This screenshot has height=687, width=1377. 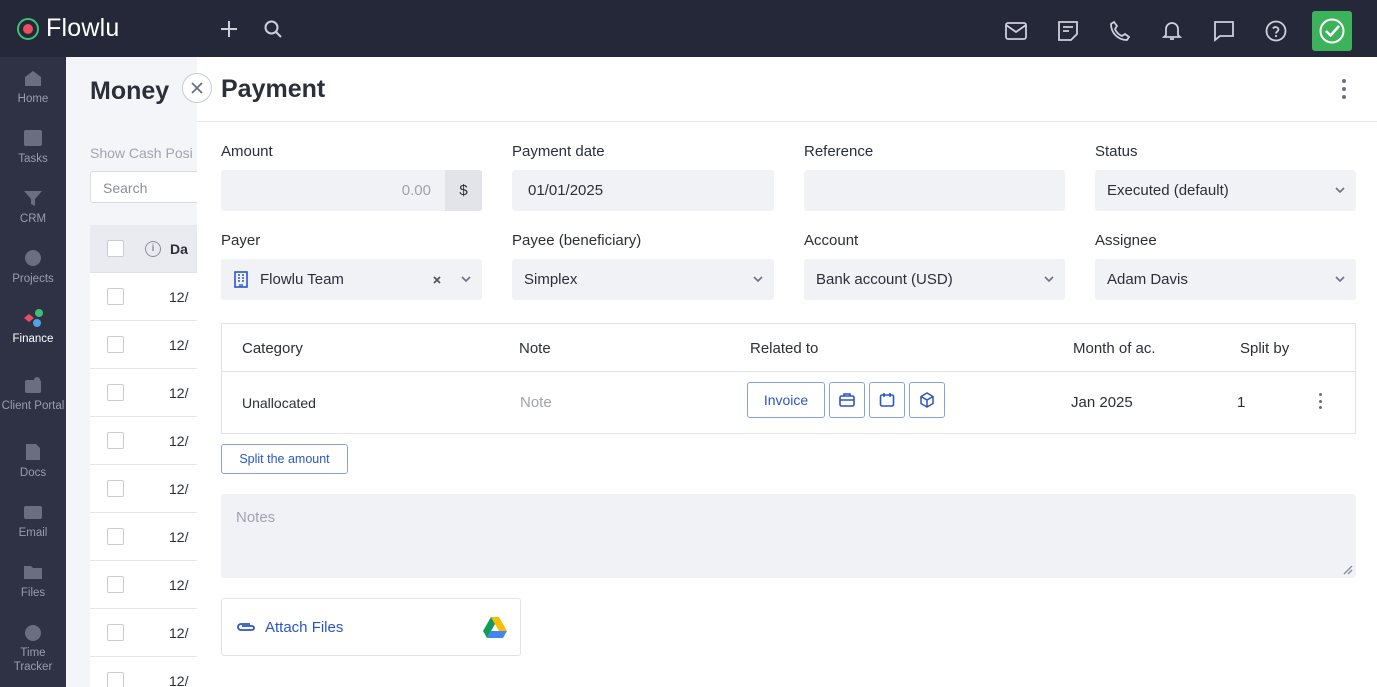 What do you see at coordinates (934, 190) in the screenshot?
I see `reference-input` at bounding box center [934, 190].